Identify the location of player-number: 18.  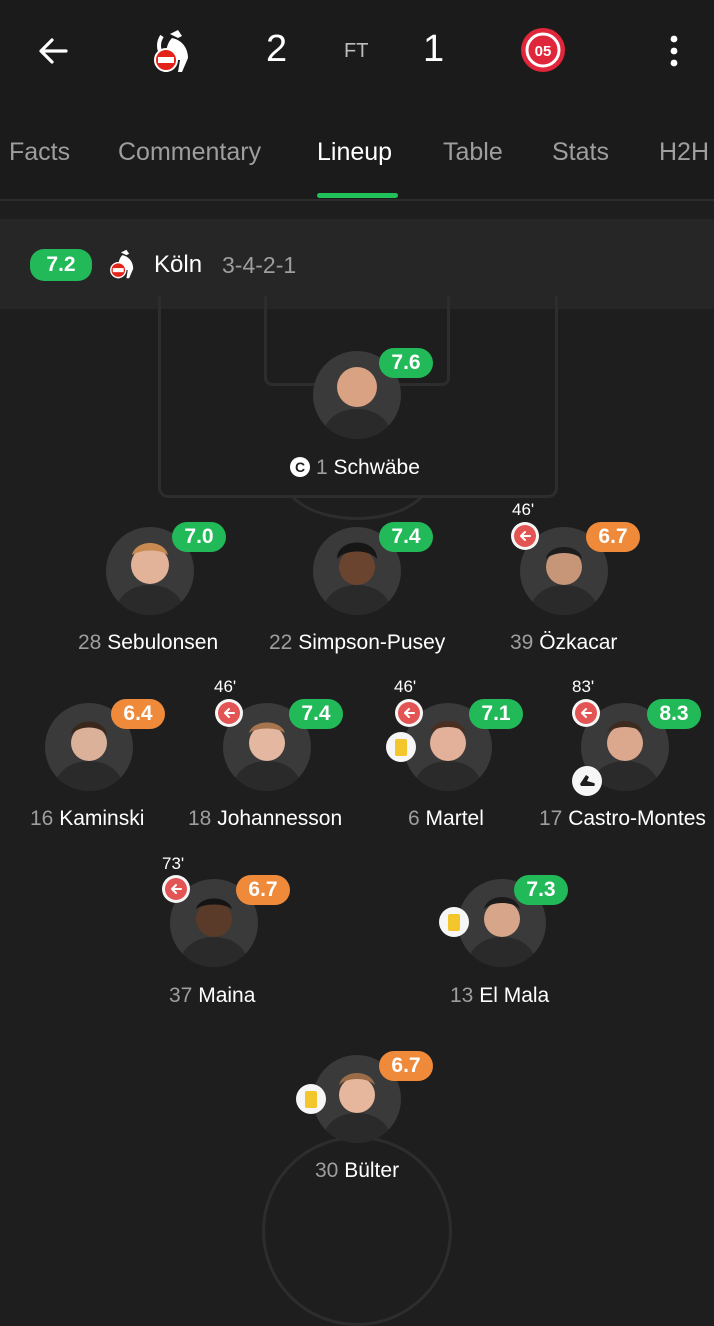
(200, 818).